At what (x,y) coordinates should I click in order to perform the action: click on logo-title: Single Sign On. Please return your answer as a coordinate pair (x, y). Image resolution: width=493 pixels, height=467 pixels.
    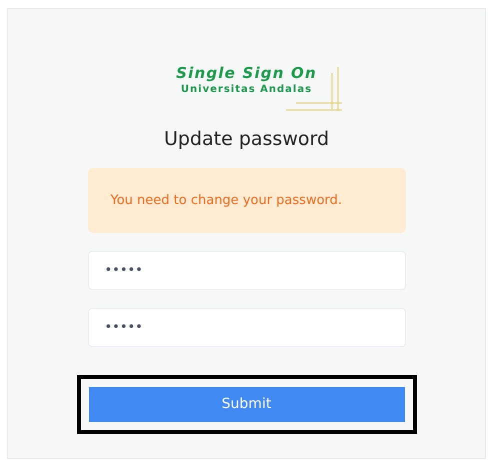
    Looking at the image, I should click on (246, 73).